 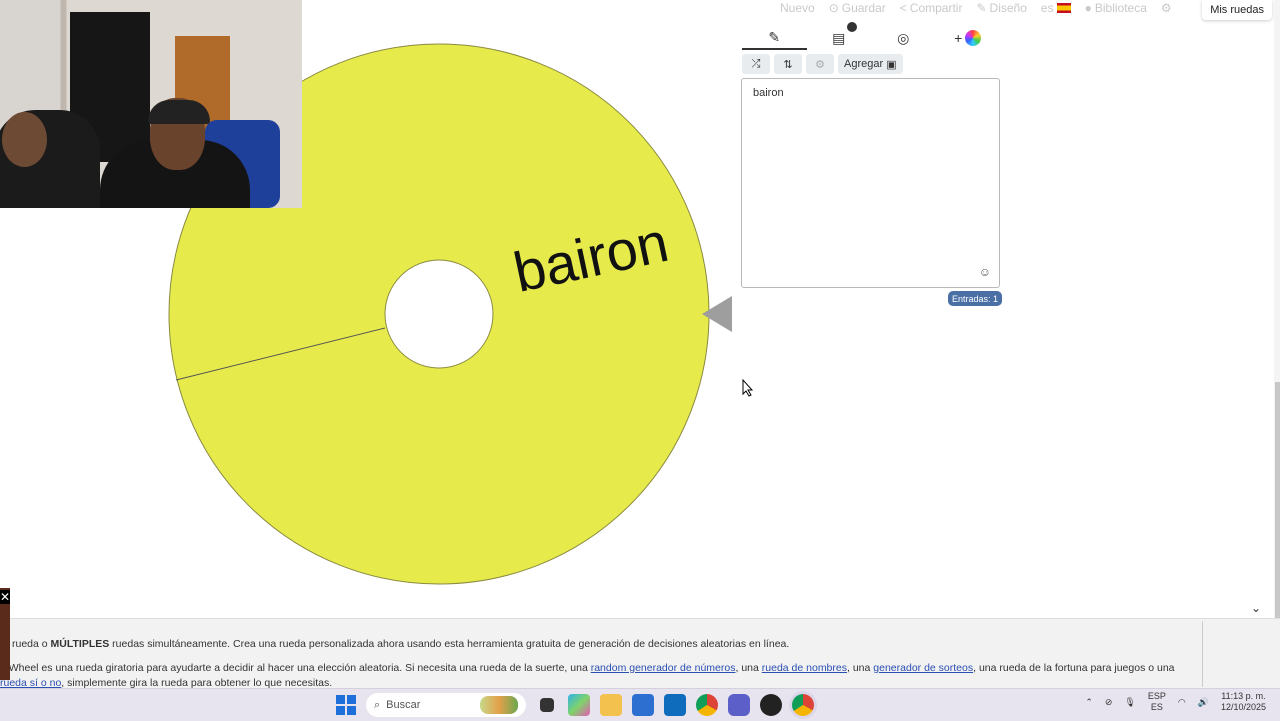 I want to click on volume-icon: 🔊, so click(x=1203, y=702).